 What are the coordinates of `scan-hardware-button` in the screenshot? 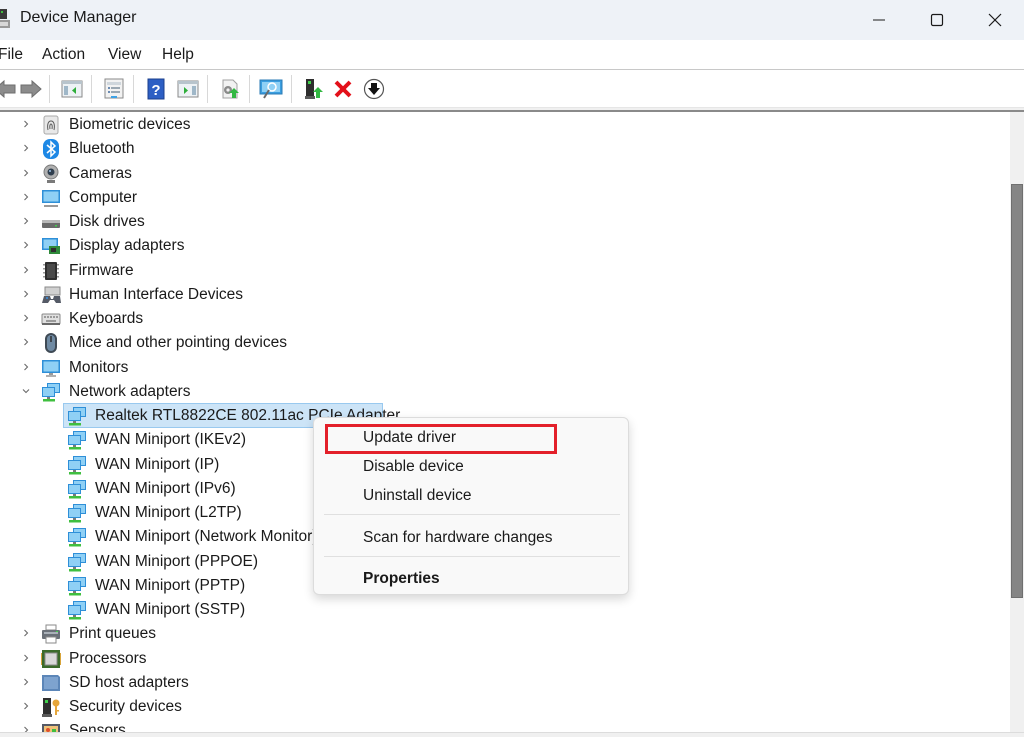 It's located at (271, 89).